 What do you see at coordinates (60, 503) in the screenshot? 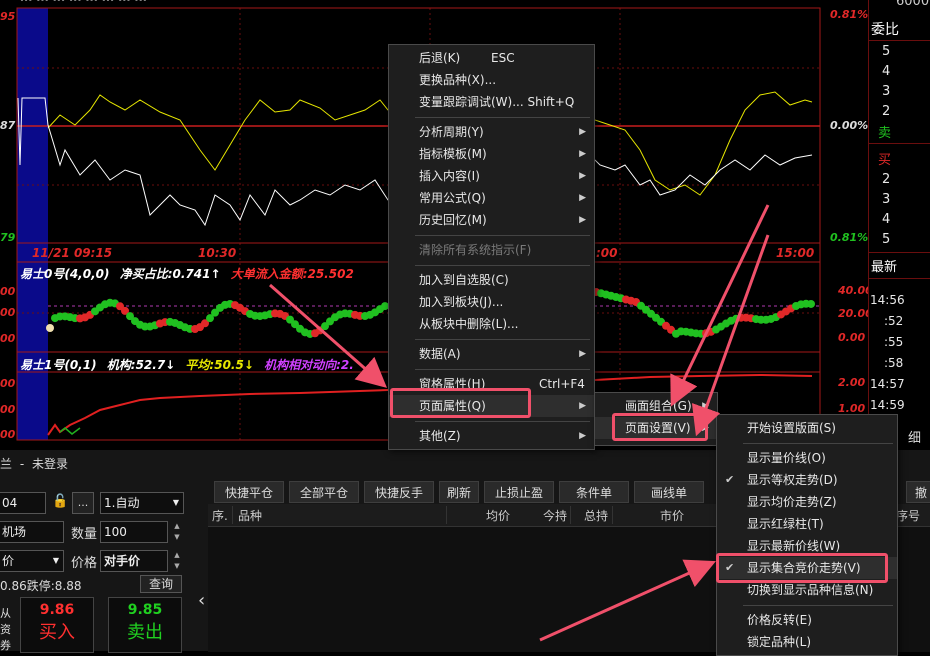
I see `lock-icon: 🔓` at bounding box center [60, 503].